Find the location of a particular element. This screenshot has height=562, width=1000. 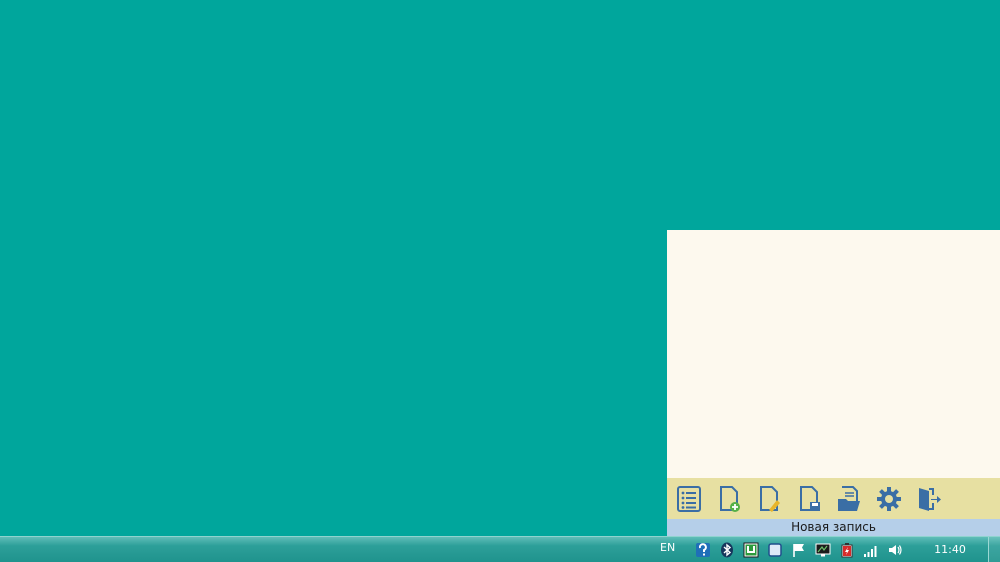

system-tray is located at coordinates (799, 549).